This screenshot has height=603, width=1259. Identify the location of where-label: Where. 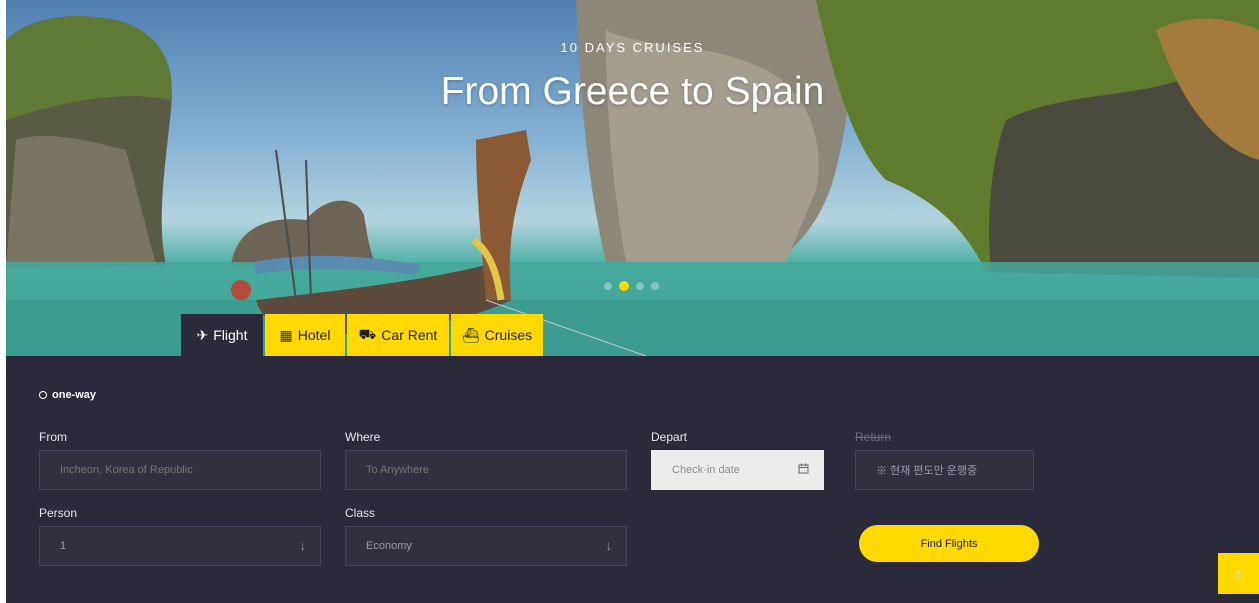
(363, 437).